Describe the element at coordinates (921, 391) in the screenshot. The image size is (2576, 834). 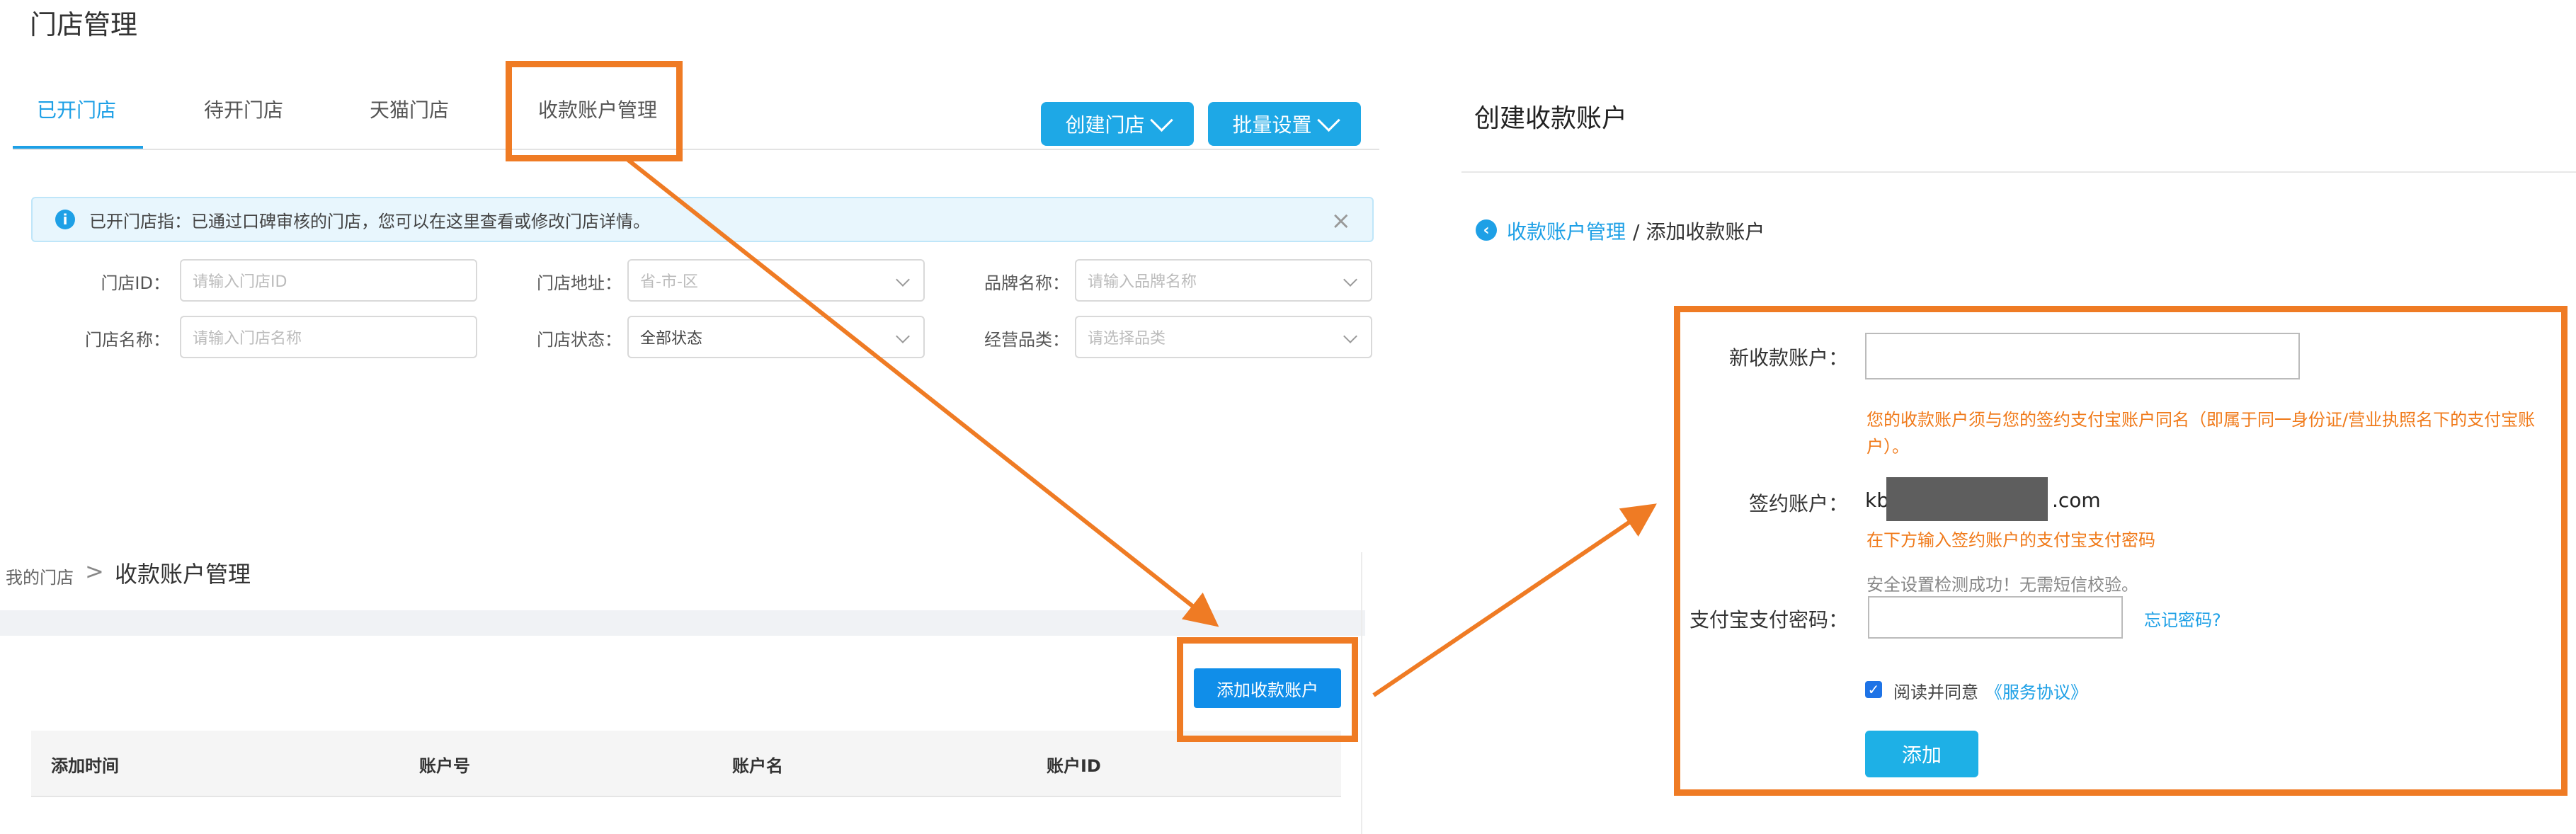
I see `arrow-to-add-button` at that location.